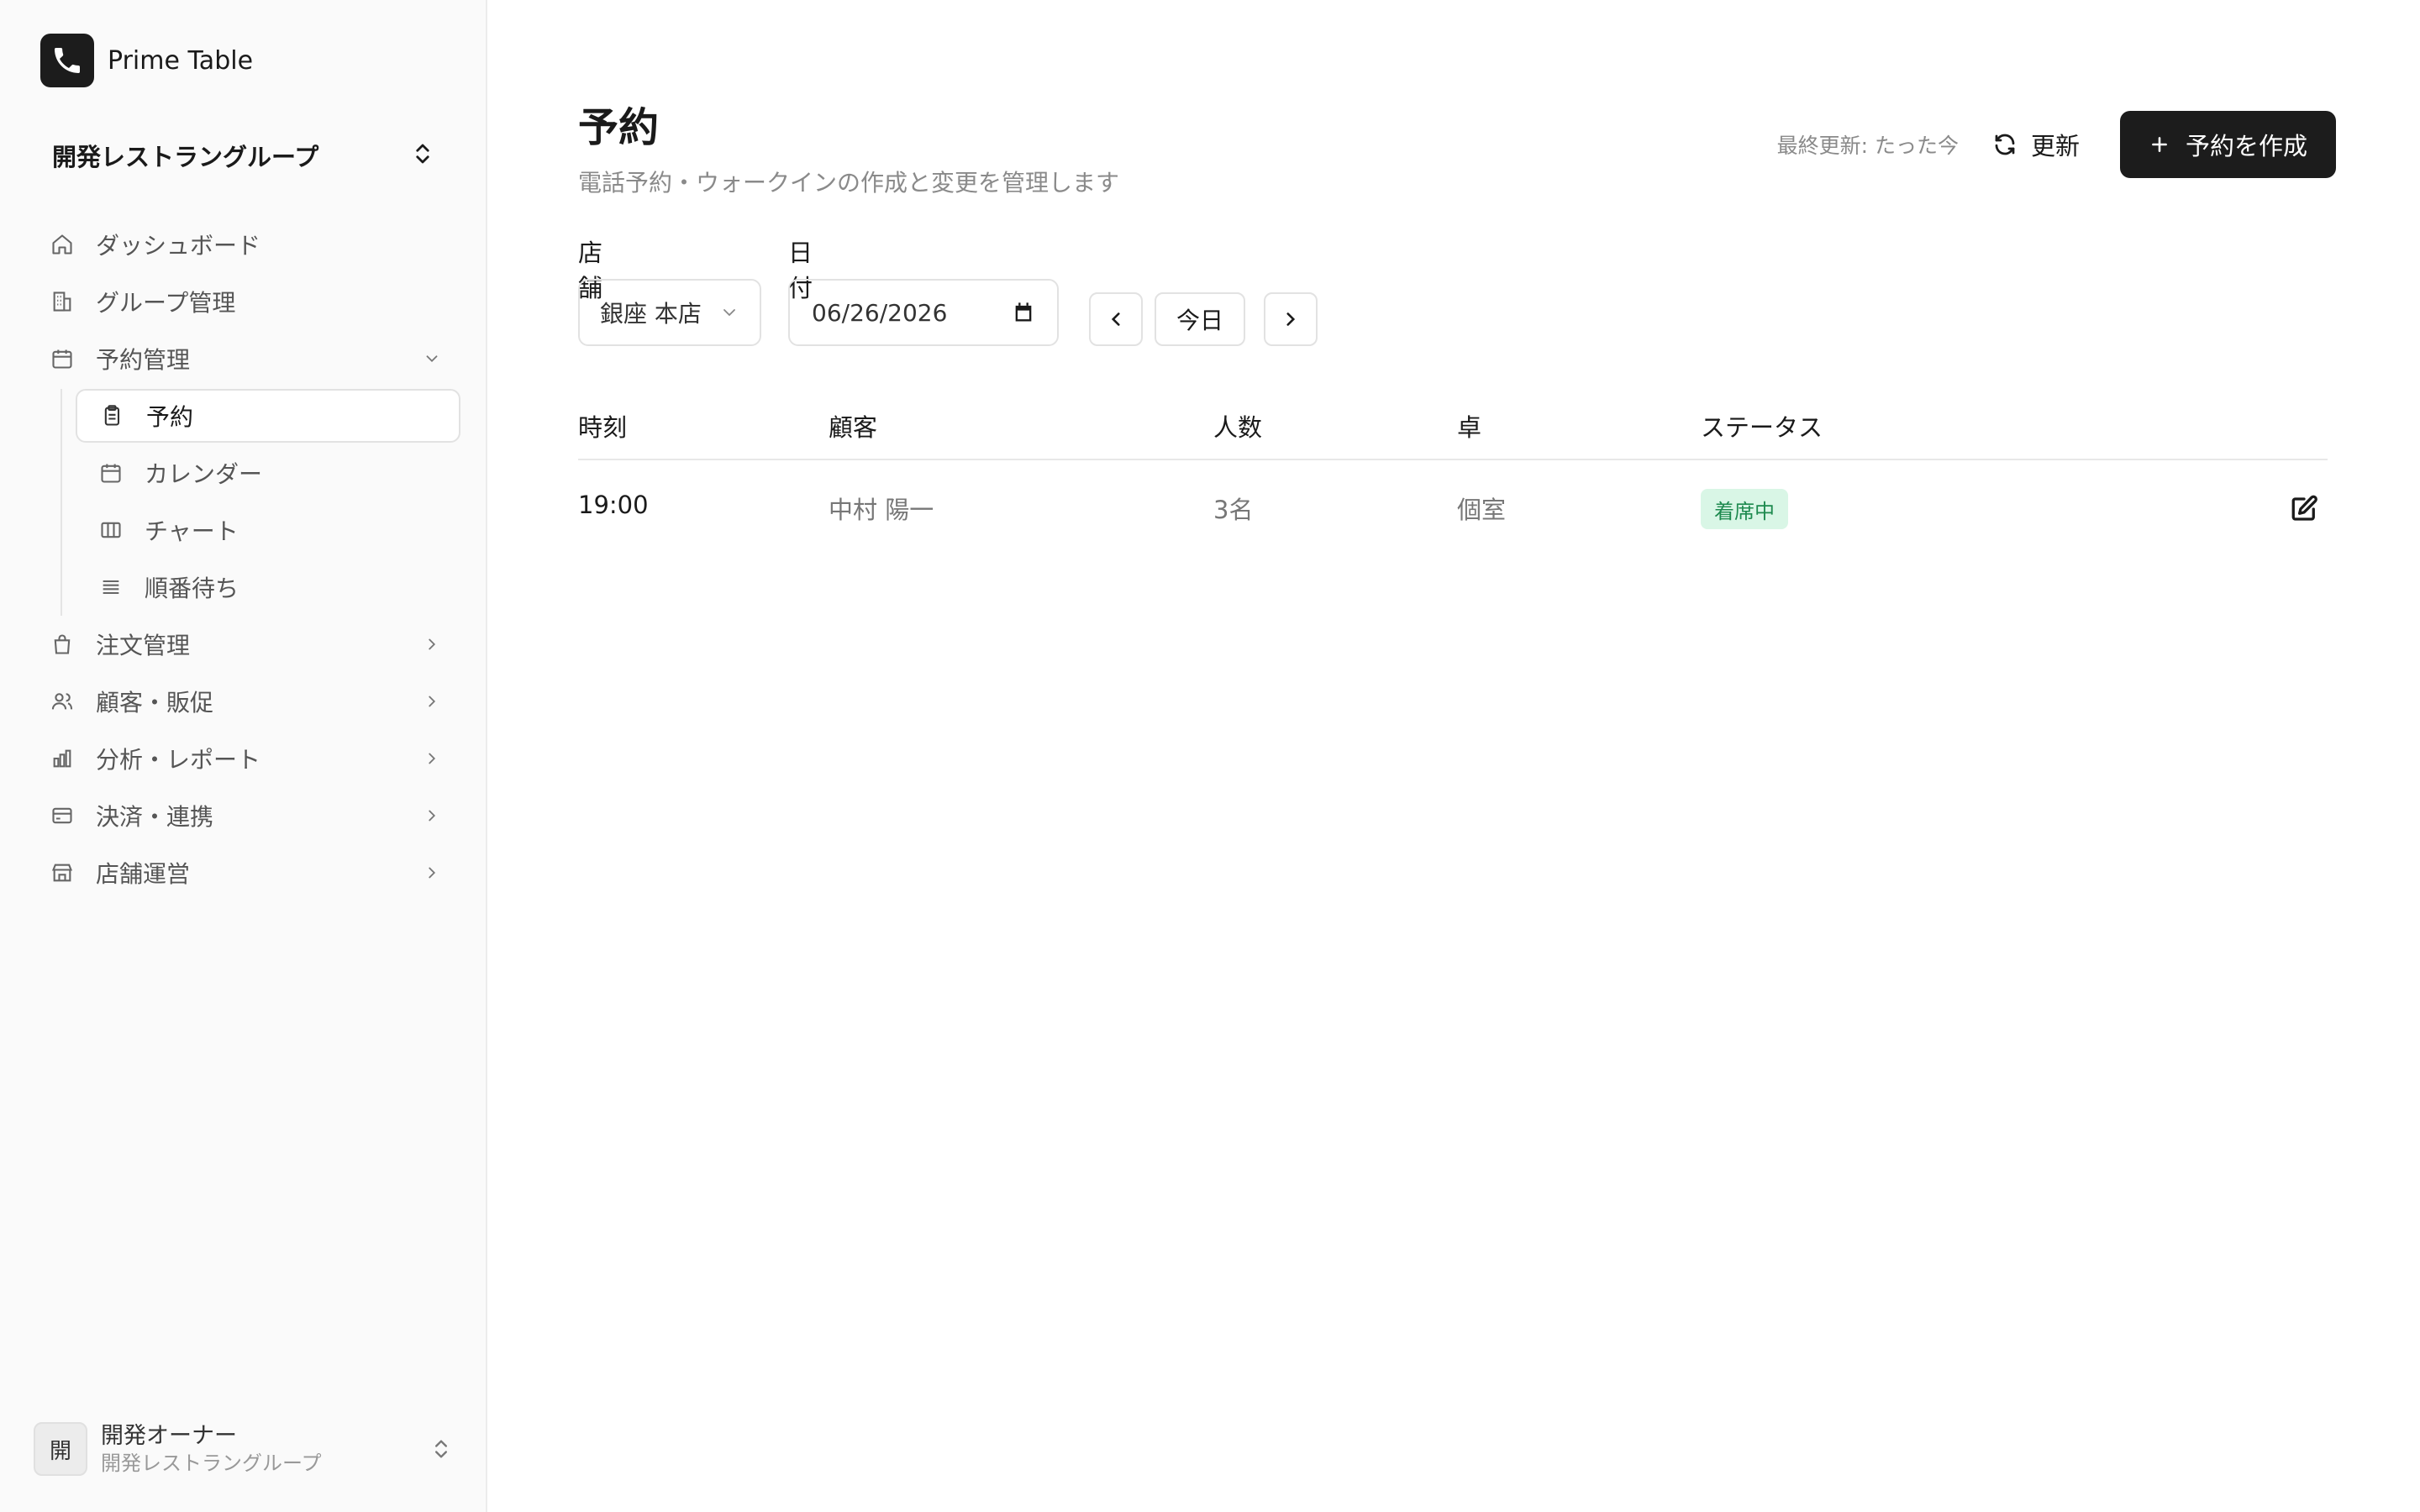 This screenshot has height=1512, width=2420. I want to click on edit-icon, so click(2304, 508).